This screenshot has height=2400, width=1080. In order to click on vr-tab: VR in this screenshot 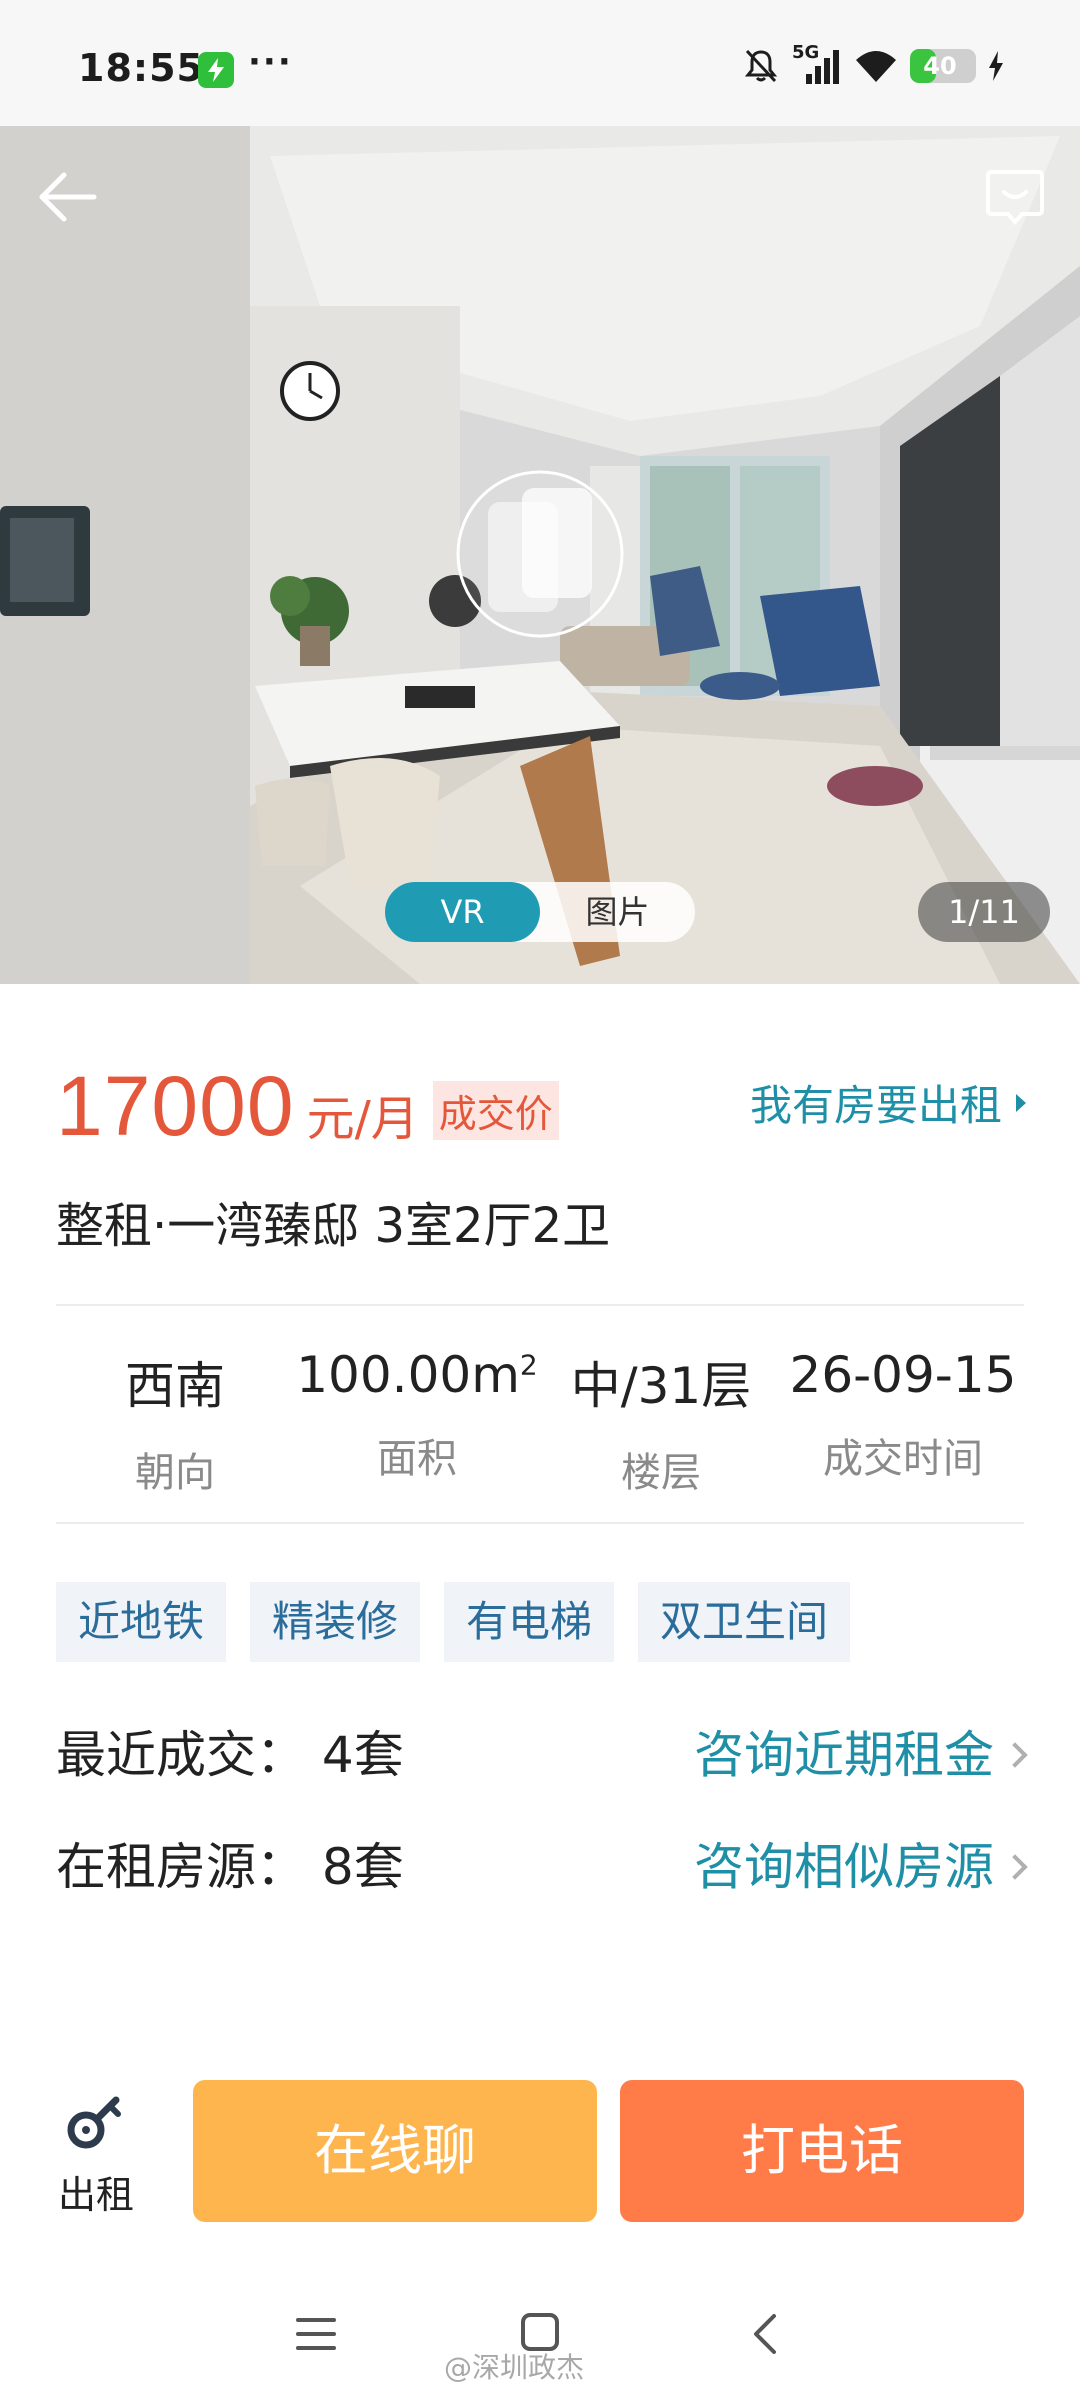, I will do `click(462, 912)`.